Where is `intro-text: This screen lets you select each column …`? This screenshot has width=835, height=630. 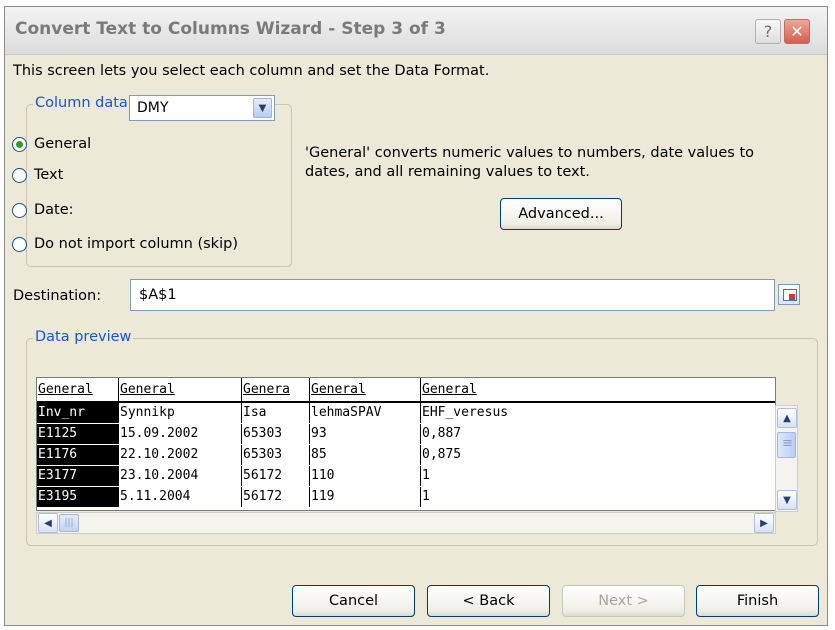 intro-text: This screen lets you select each column … is located at coordinates (251, 71).